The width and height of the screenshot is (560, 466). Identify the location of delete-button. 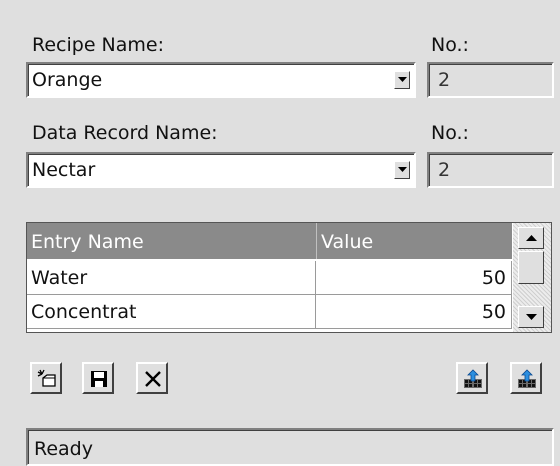
(152, 378).